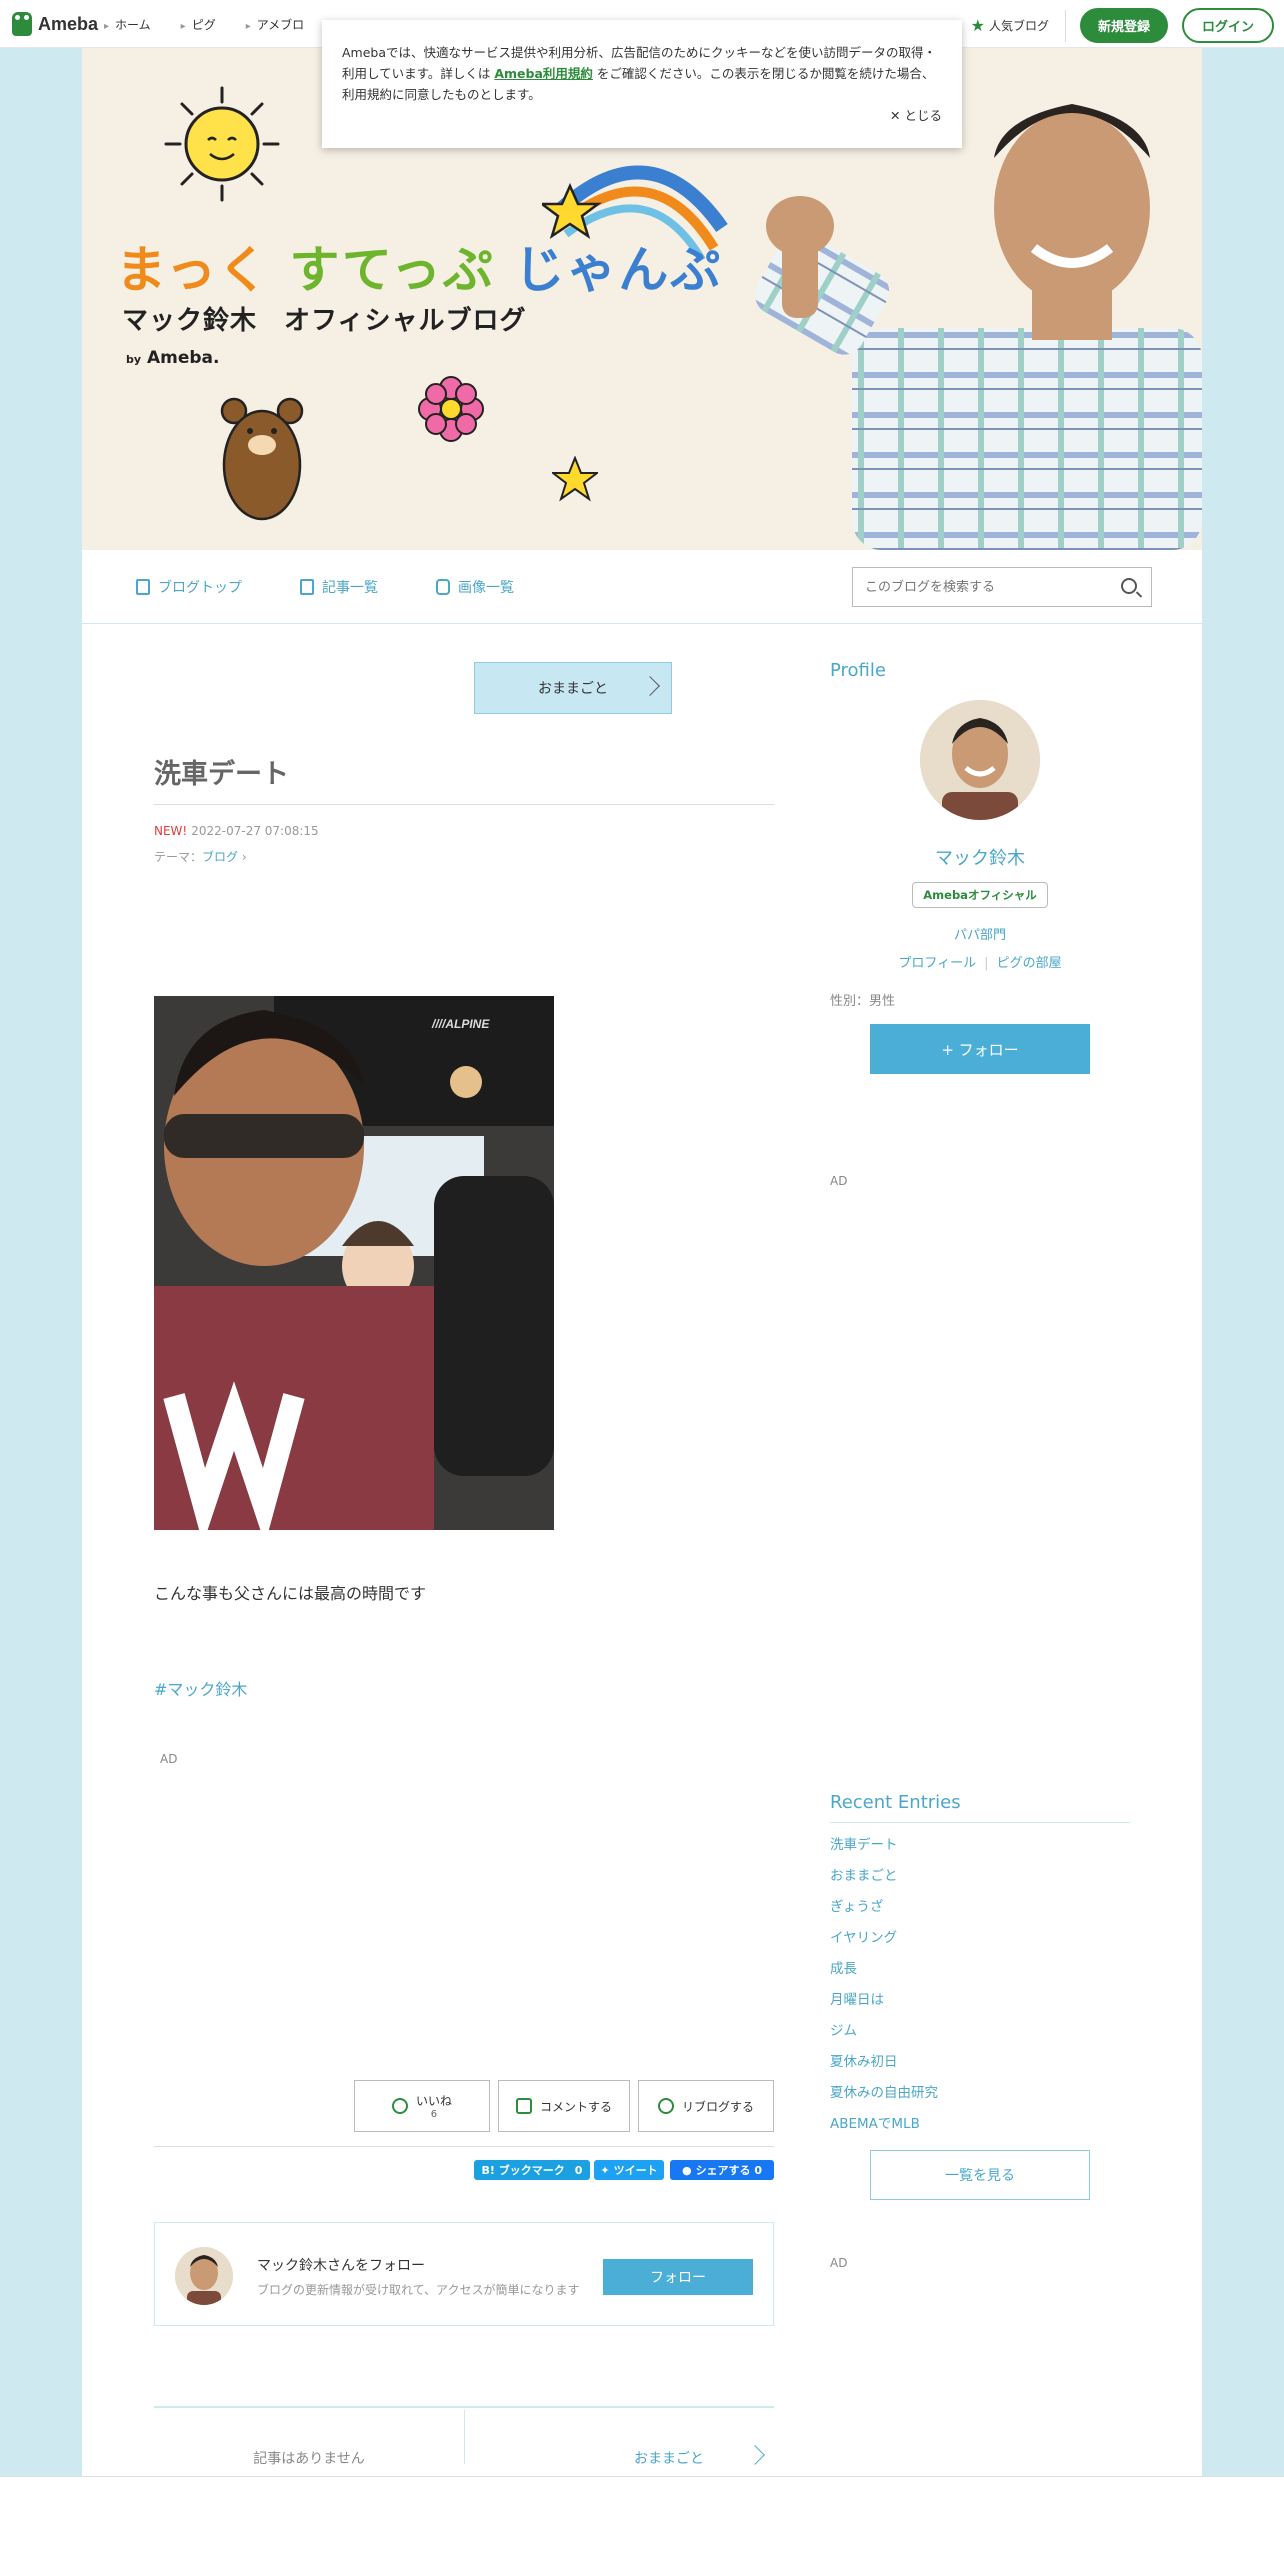  I want to click on popular-blog-link: ★ 人気ブログ, so click(1018, 25).